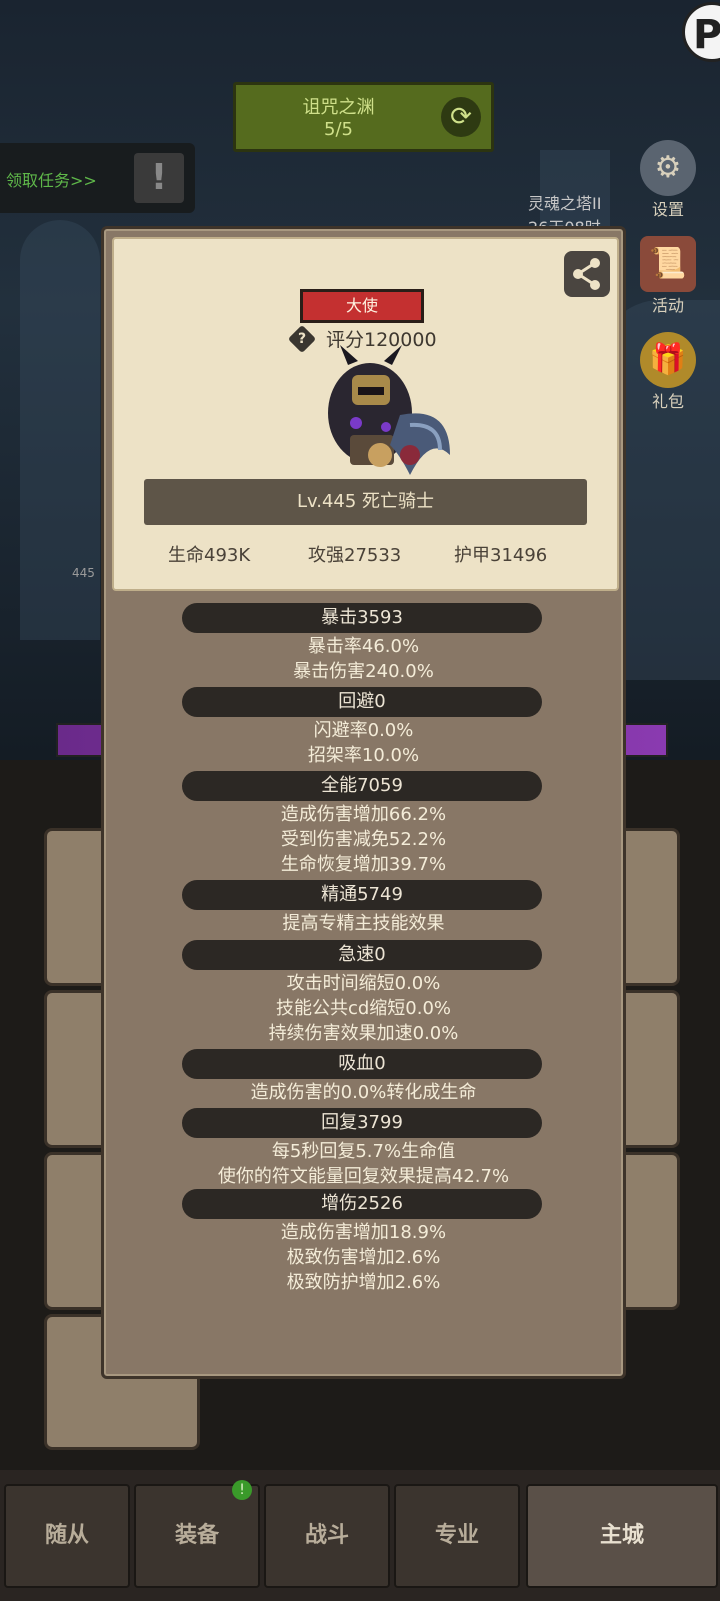 This screenshot has height=1601, width=720. Describe the element at coordinates (362, 702) in the screenshot. I see `stat-group-title: 回避0` at that location.